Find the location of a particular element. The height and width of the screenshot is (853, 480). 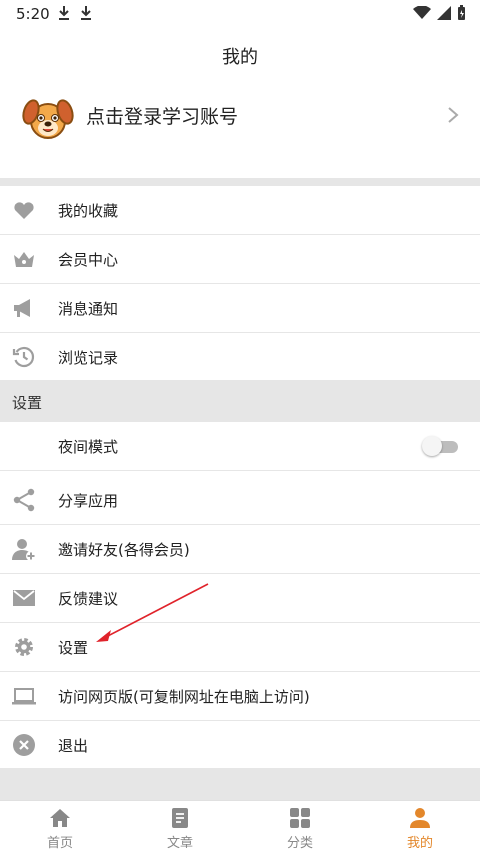

tab-categories: 分类 is located at coordinates (300, 827).